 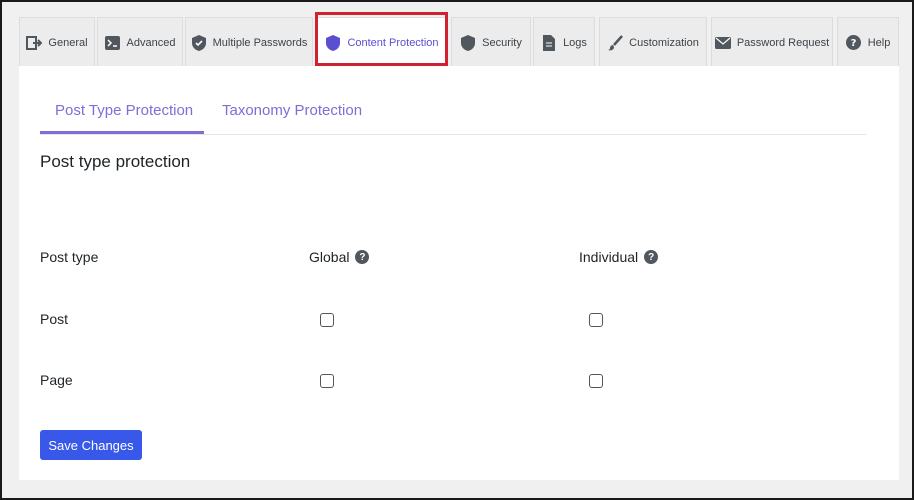 I want to click on tab-advanced: Advanced, so click(x=140, y=42).